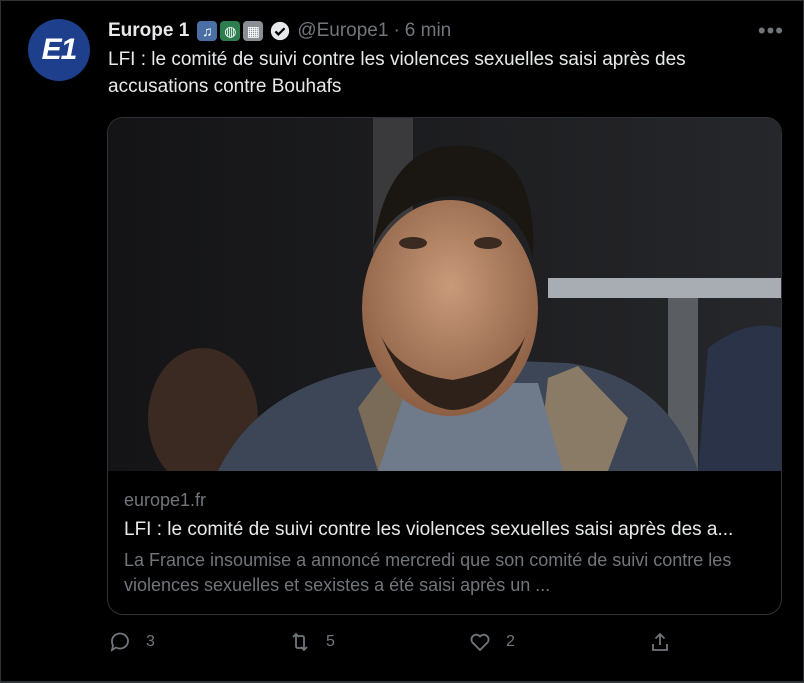 The height and width of the screenshot is (683, 804). Describe the element at coordinates (148, 31) in the screenshot. I see `author-name: Europe 1` at that location.